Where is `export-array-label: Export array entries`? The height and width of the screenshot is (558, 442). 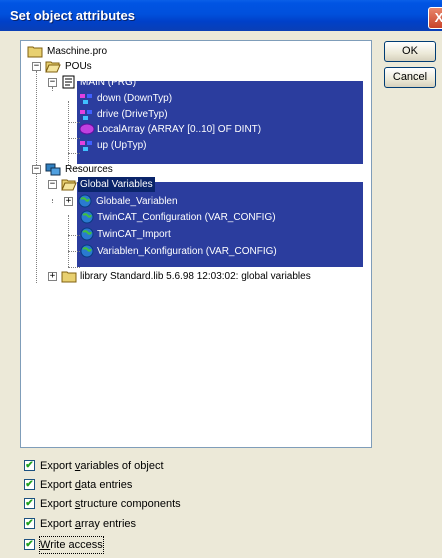
export-array-label: Export array entries is located at coordinates (88, 524).